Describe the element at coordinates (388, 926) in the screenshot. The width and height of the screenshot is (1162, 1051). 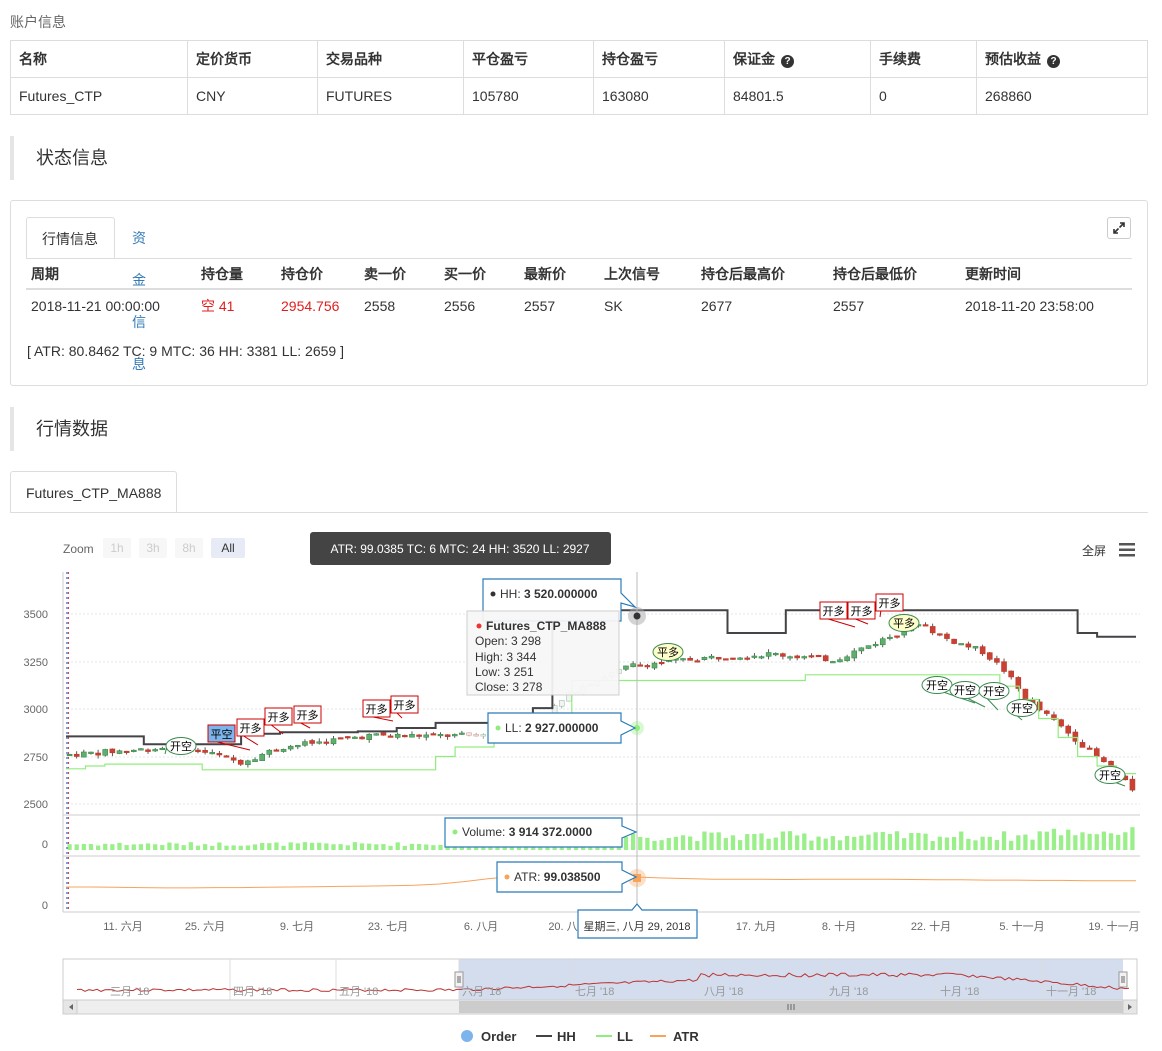
I see `x-tick-3: 23. 七月` at that location.